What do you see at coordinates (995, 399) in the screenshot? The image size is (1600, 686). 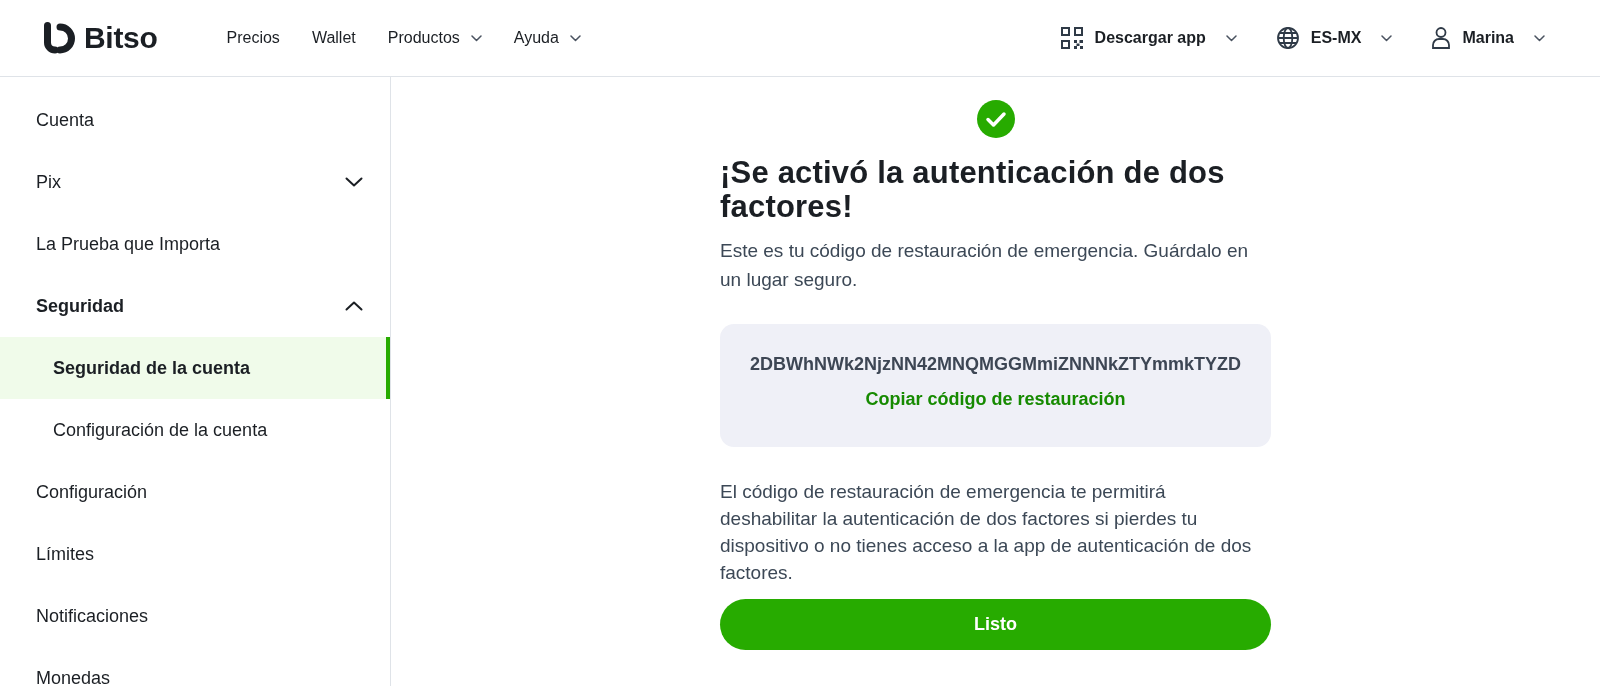 I see `copy-code-link: Copiar código de restauración` at bounding box center [995, 399].